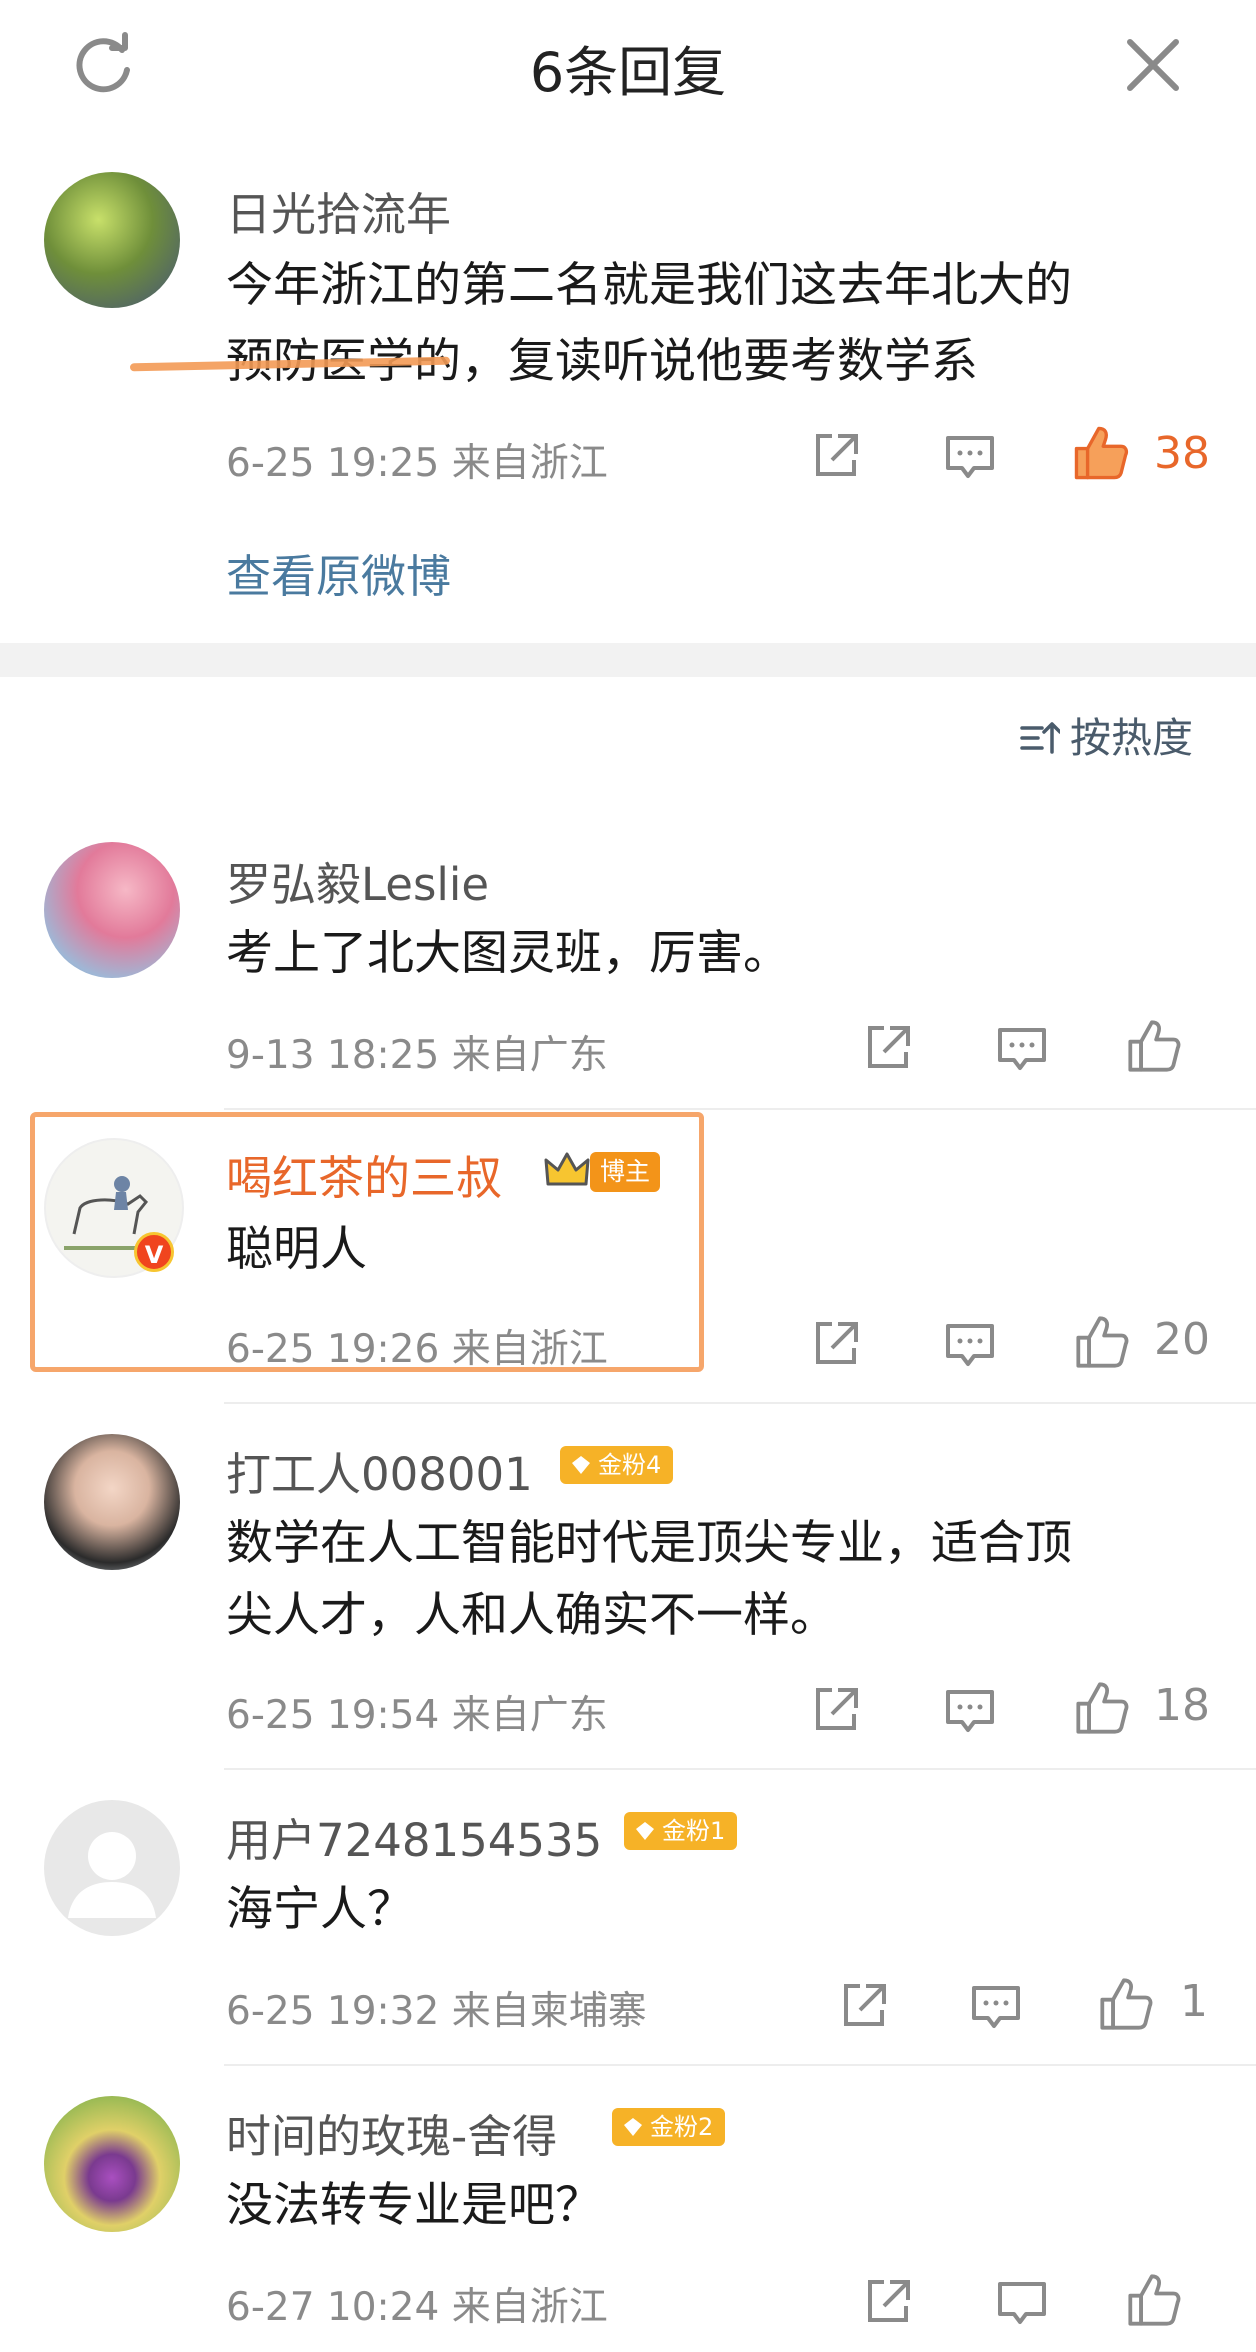 The image size is (1256, 2352). I want to click on blogger-badge: 博主, so click(625, 1172).